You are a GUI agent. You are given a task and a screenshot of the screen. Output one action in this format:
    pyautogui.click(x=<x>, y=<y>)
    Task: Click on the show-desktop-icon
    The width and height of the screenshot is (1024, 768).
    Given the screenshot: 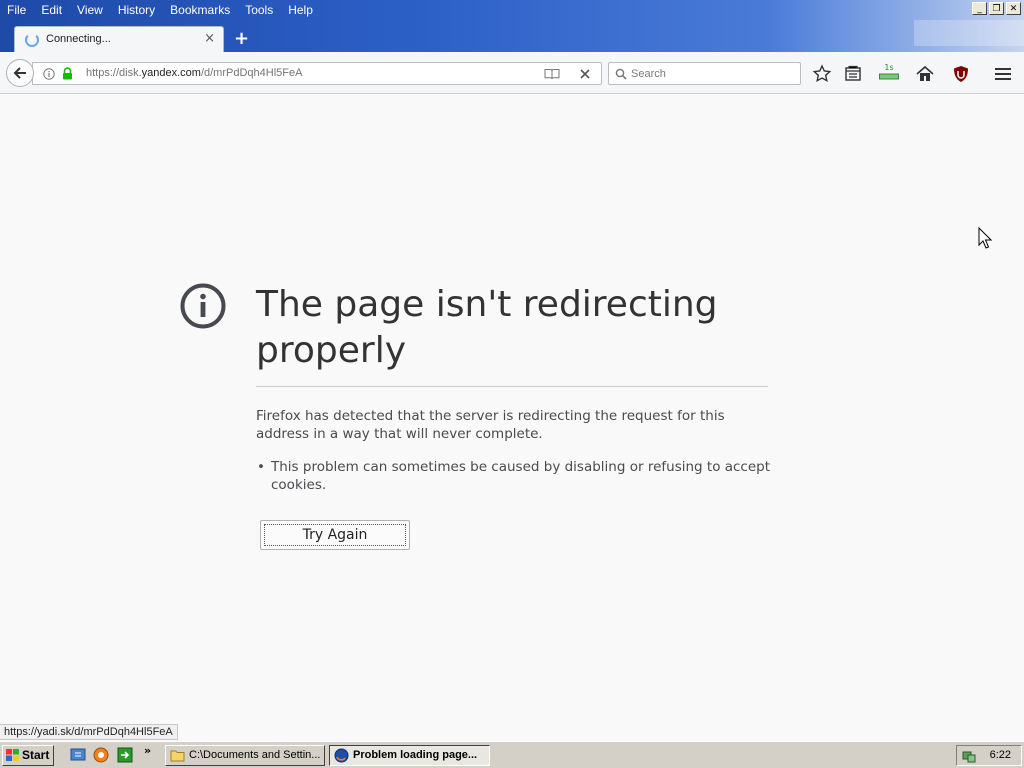 What is the action you would take?
    pyautogui.click(x=78, y=755)
    